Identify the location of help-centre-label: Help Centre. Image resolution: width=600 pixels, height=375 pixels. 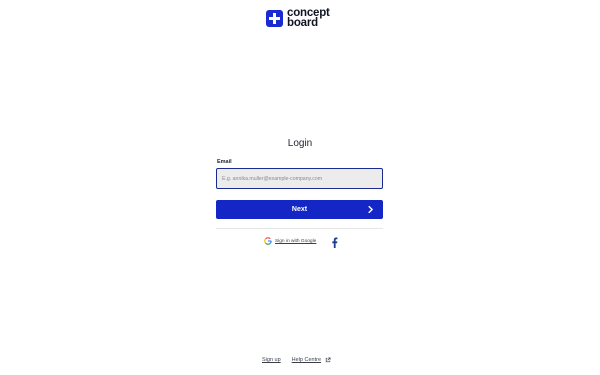
(306, 360).